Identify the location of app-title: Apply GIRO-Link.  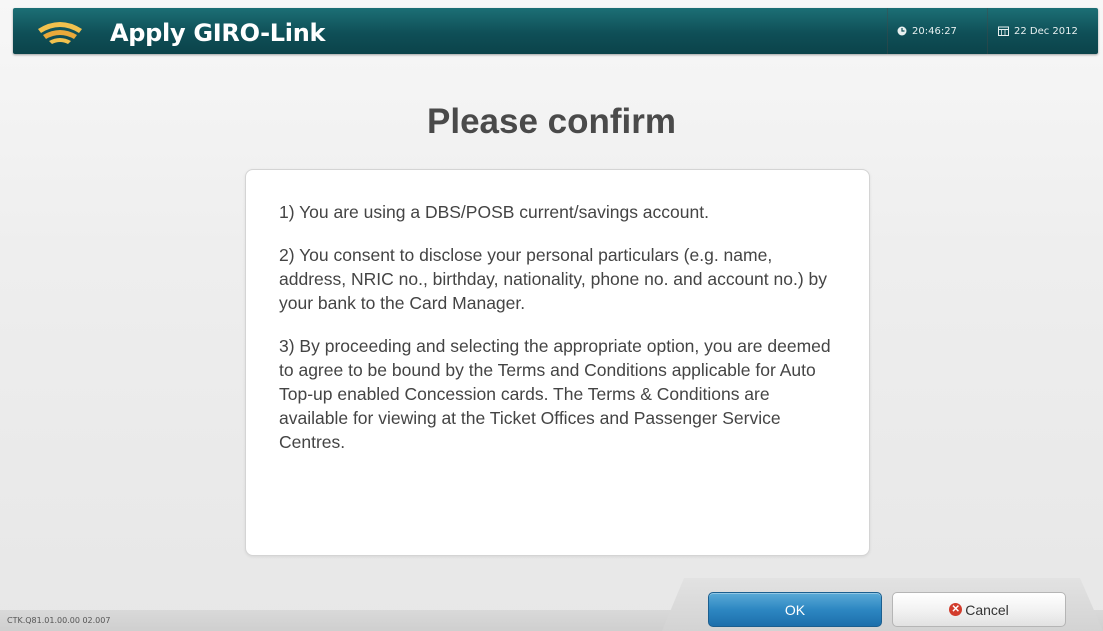
(218, 33).